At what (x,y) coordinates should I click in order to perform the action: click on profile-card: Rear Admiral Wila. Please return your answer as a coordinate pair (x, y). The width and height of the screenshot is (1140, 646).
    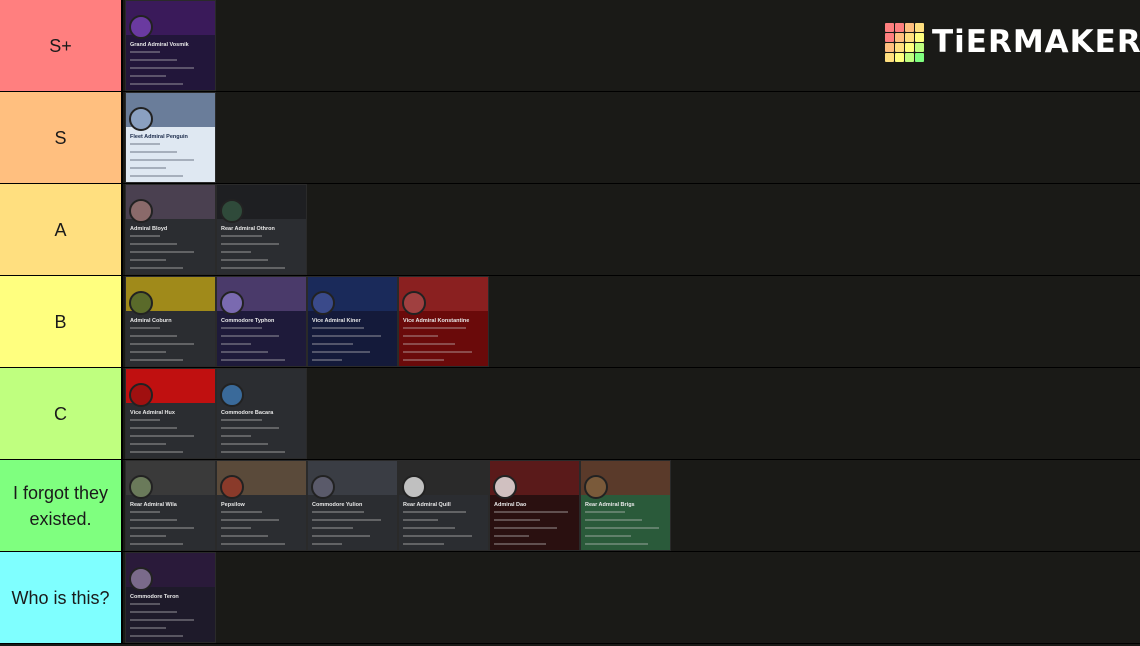
    Looking at the image, I should click on (170, 505).